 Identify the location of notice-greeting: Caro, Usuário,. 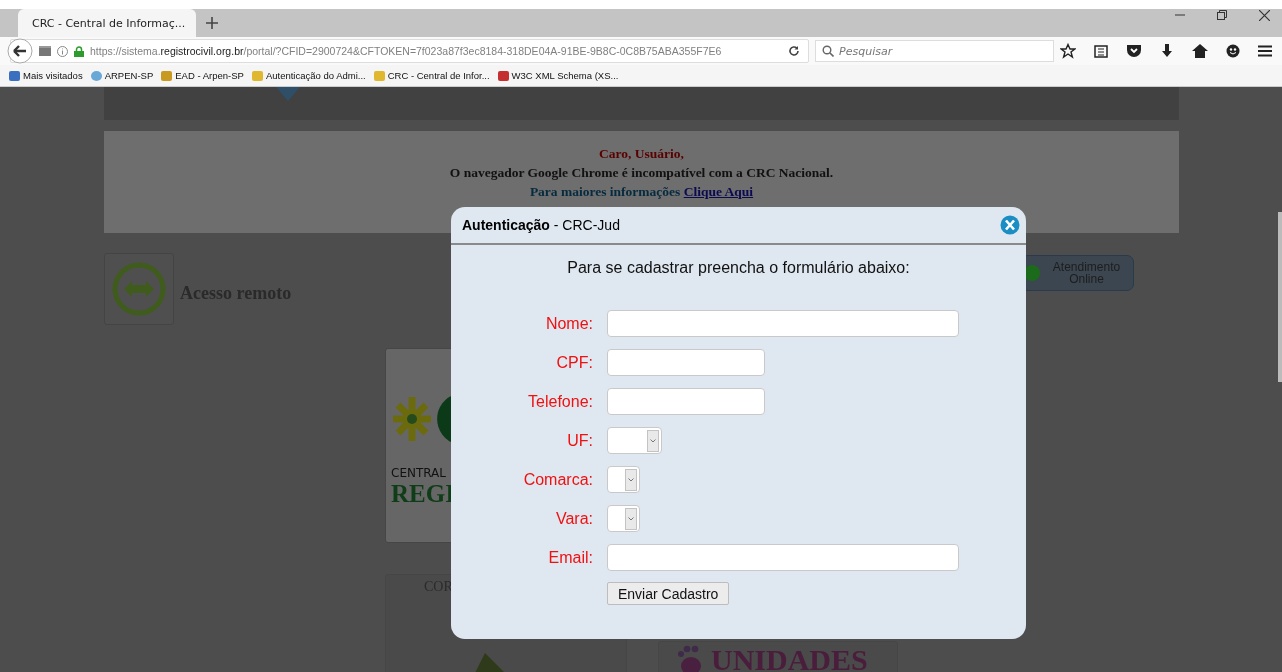
(641, 154).